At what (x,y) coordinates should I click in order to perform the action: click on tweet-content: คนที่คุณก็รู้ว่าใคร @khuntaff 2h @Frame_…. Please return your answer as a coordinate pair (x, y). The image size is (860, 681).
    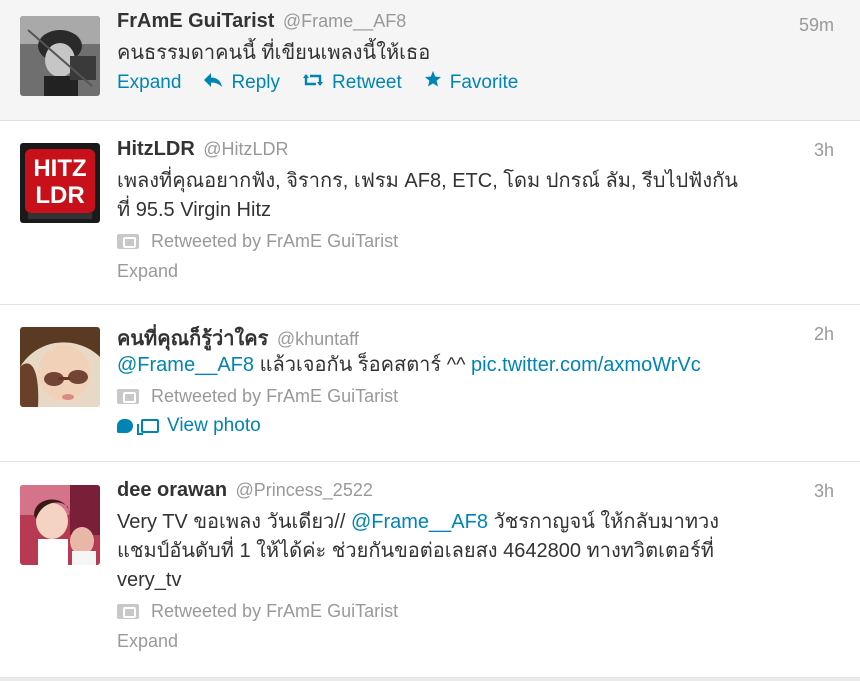
    Looking at the image, I should click on (475, 381).